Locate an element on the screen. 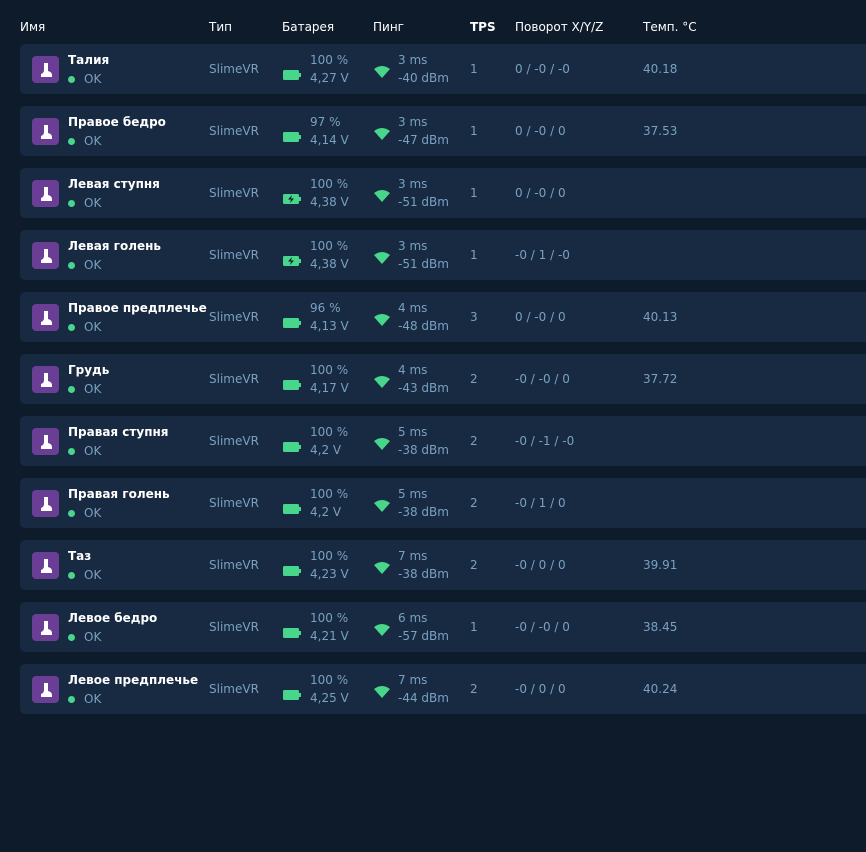 The width and height of the screenshot is (866, 852). tracker-name: Левое бедро is located at coordinates (113, 618).